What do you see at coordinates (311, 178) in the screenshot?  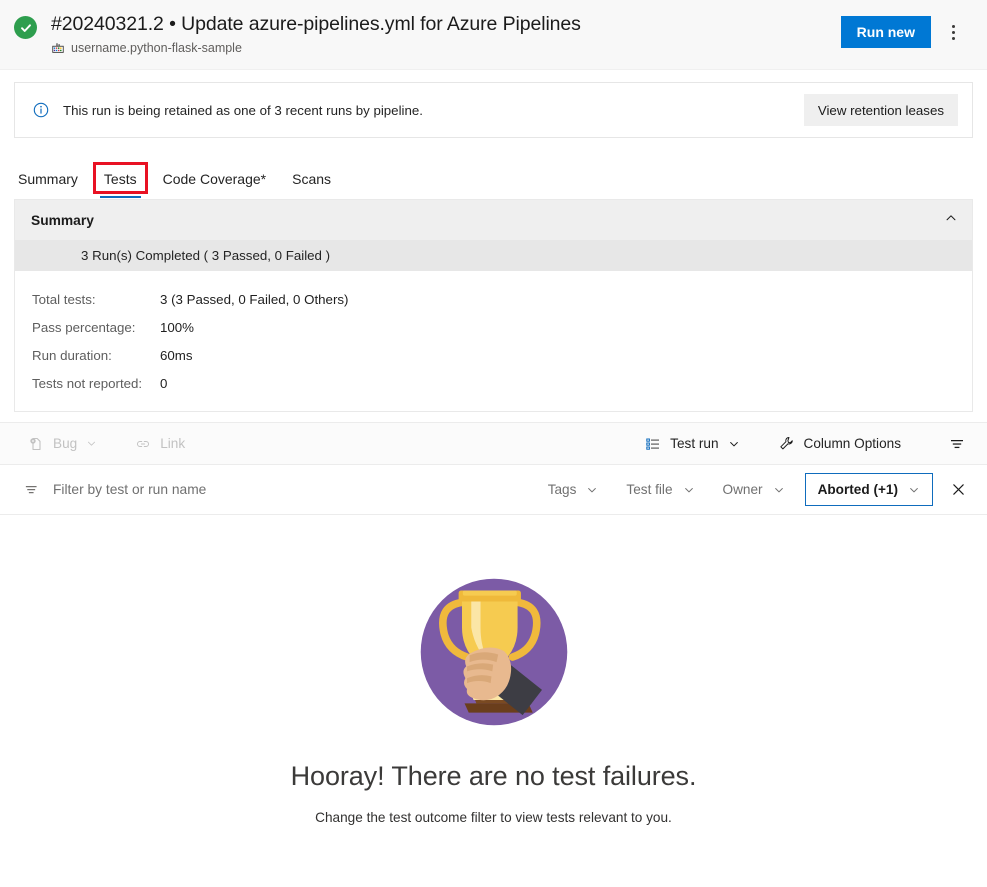 I see `tab-scans: Scans` at bounding box center [311, 178].